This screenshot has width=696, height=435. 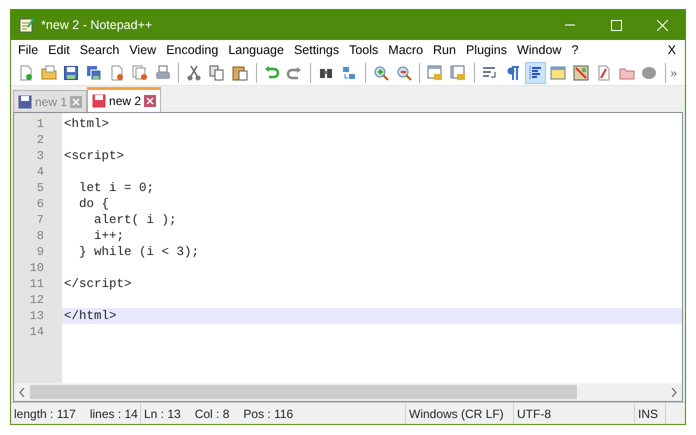 I want to click on panel-icon, so click(x=558, y=72).